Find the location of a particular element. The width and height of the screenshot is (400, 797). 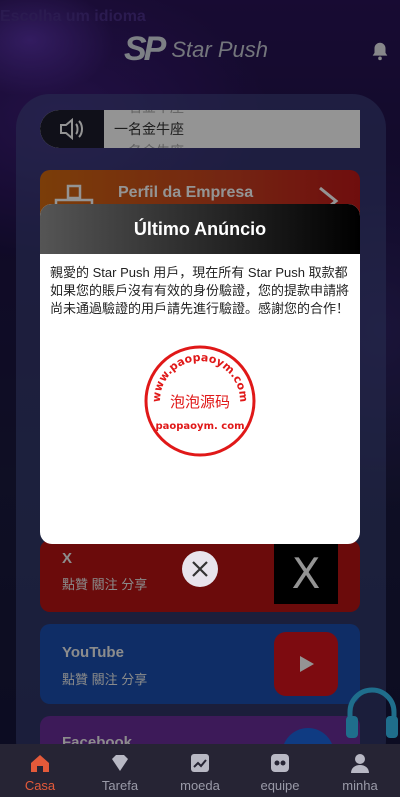

diamond-icon is located at coordinates (120, 763).